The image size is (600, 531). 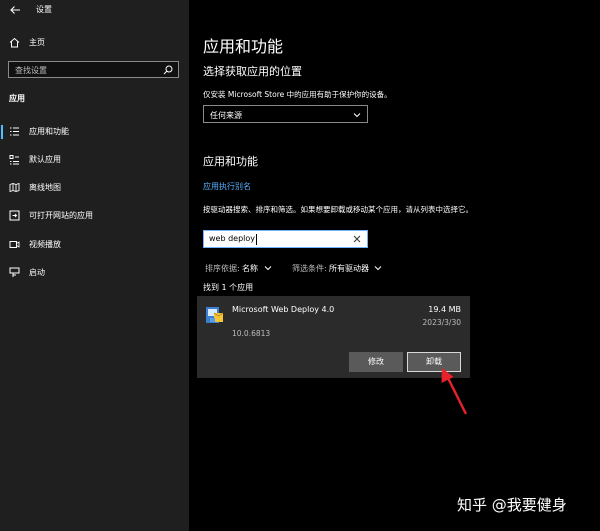 What do you see at coordinates (2, 132) in the screenshot?
I see `selection-indicator` at bounding box center [2, 132].